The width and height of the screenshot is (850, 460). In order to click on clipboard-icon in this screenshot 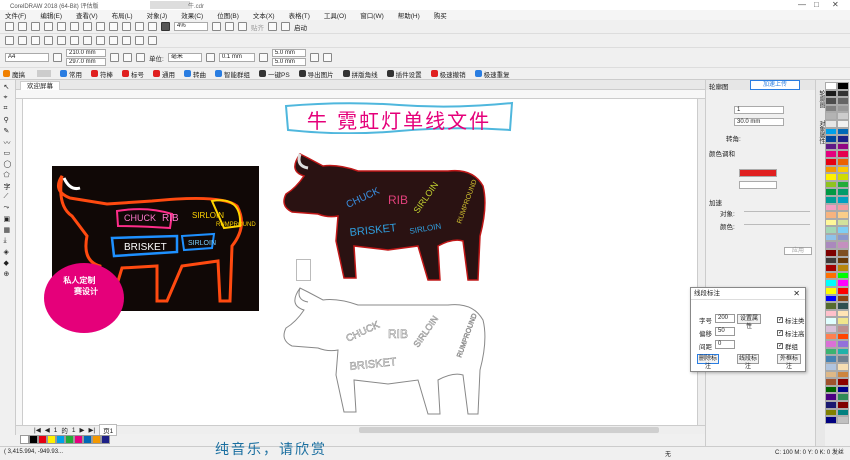, I will do `click(87, 40)`.